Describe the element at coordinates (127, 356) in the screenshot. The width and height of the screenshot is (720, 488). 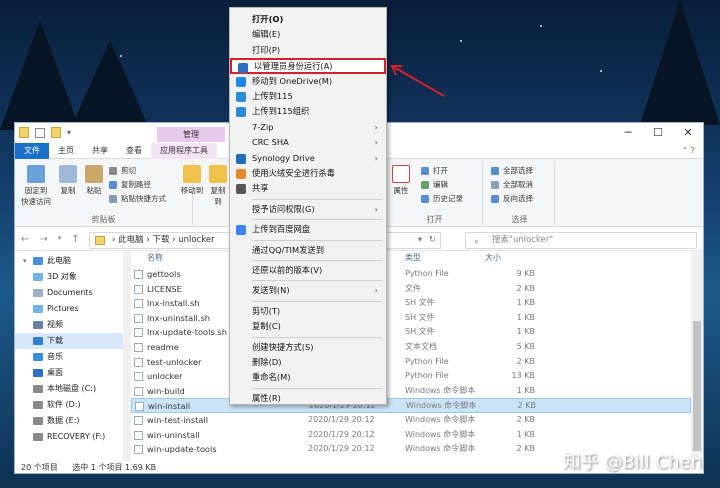
I see `nav-scrollbar` at that location.